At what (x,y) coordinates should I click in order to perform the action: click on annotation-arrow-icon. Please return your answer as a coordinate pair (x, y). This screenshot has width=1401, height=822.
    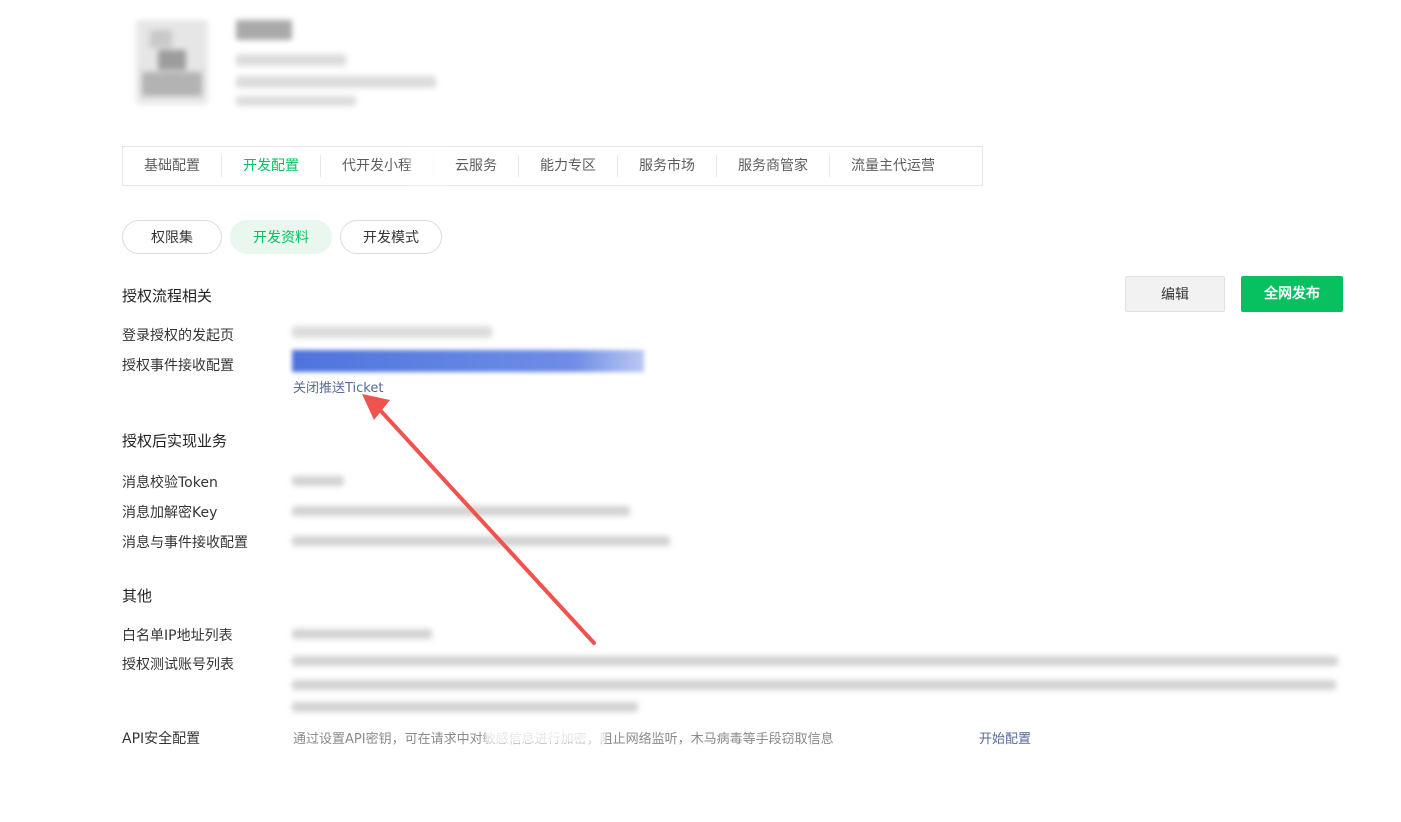
    Looking at the image, I should click on (479, 519).